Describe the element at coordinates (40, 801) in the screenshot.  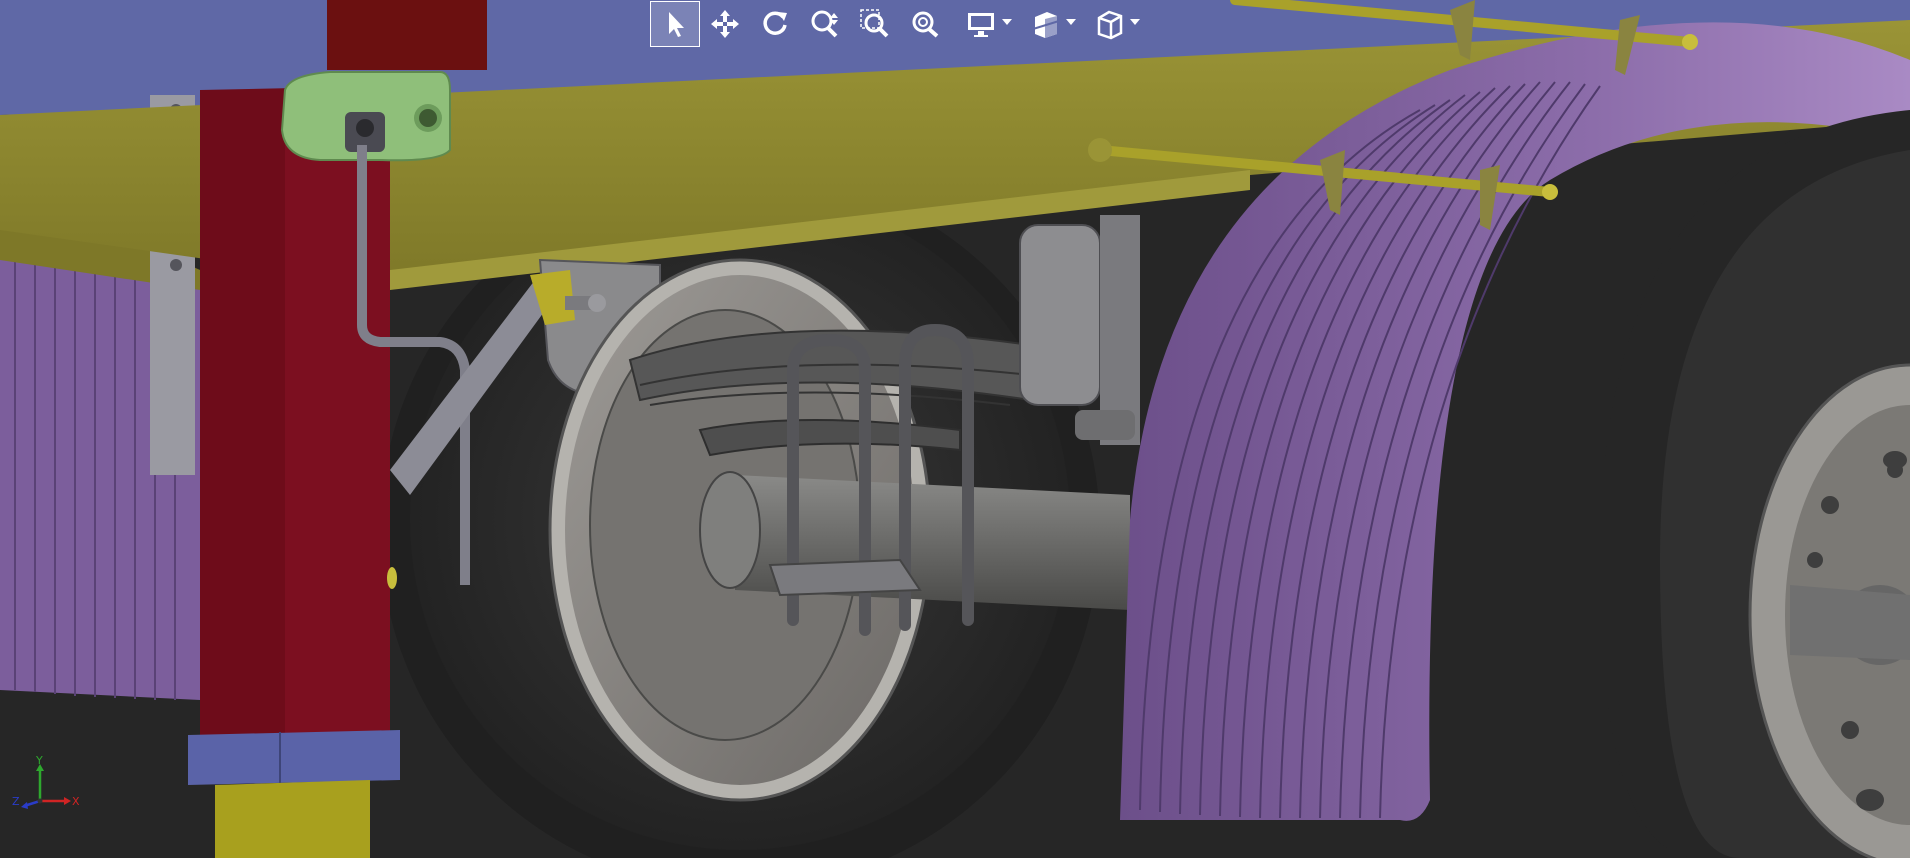
I see `triad-origin` at that location.